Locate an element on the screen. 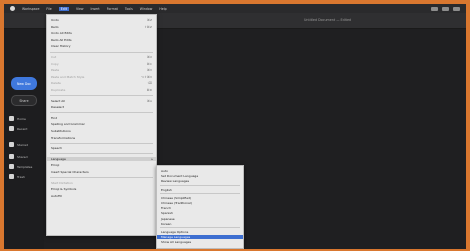 Image resolution: width=470 pixels, height=251 pixels. menu-item-label: Emoji is located at coordinates (55, 165).